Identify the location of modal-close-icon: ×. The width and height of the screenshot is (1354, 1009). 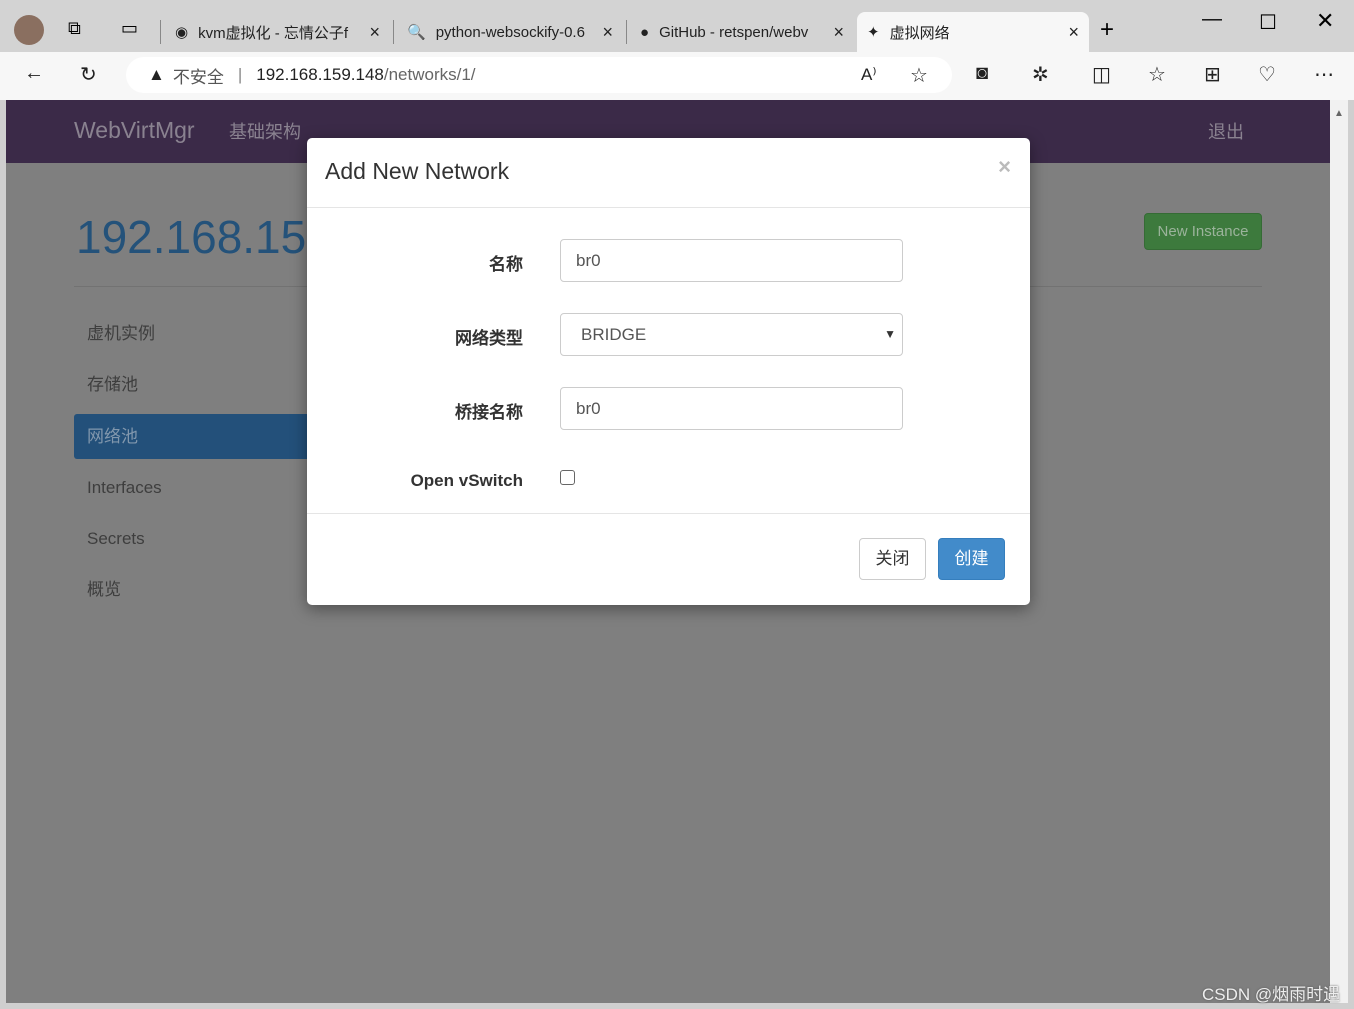
(1004, 167).